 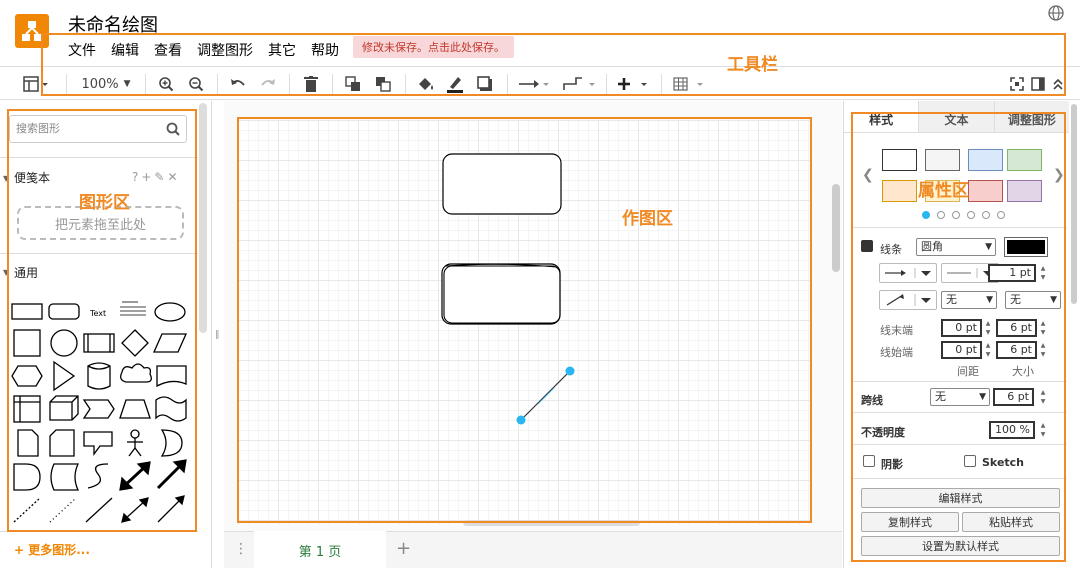 I want to click on tab-text: 文本, so click(x=956, y=116).